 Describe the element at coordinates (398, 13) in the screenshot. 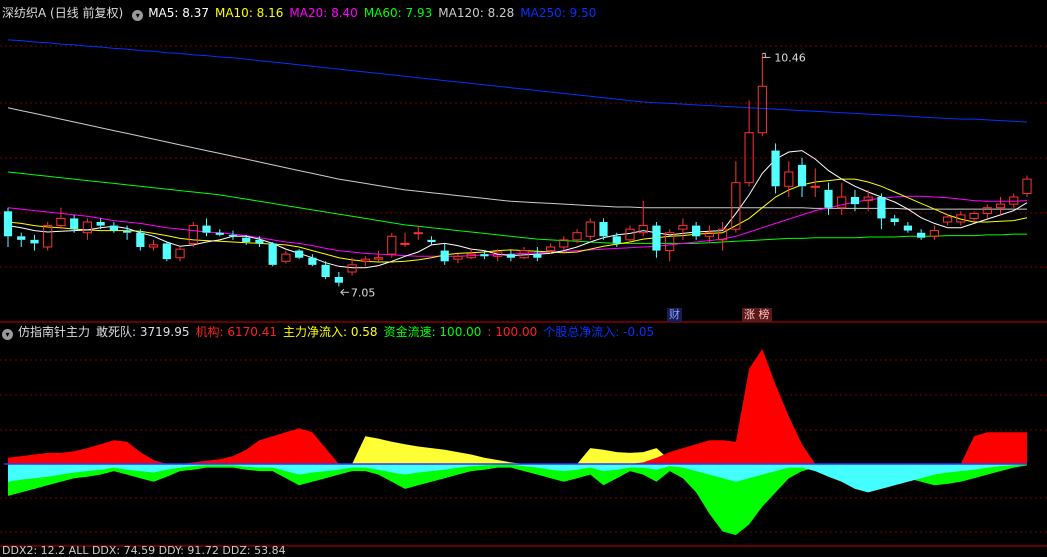

I see `ma60-label: MA60: 7.93` at that location.